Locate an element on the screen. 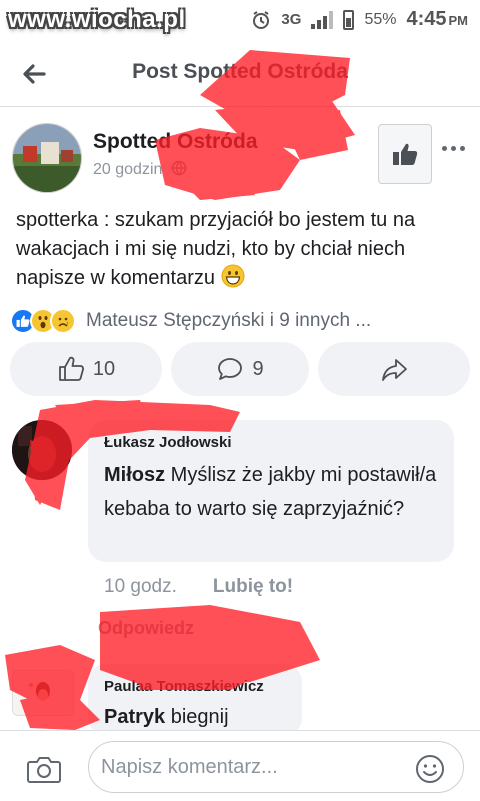 This screenshot has width=480, height=801. like-count: 10 is located at coordinates (104, 368).